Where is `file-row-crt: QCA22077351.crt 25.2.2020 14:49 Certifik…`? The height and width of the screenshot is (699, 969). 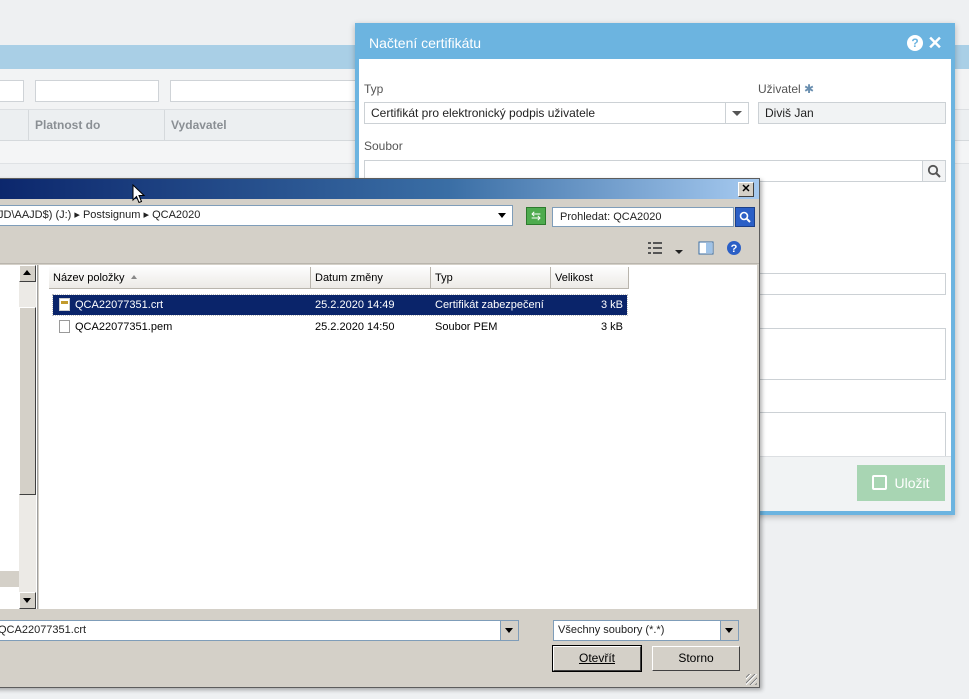
file-row-crt: QCA22077351.crt 25.2.2020 14:49 Certifik… is located at coordinates (340, 305).